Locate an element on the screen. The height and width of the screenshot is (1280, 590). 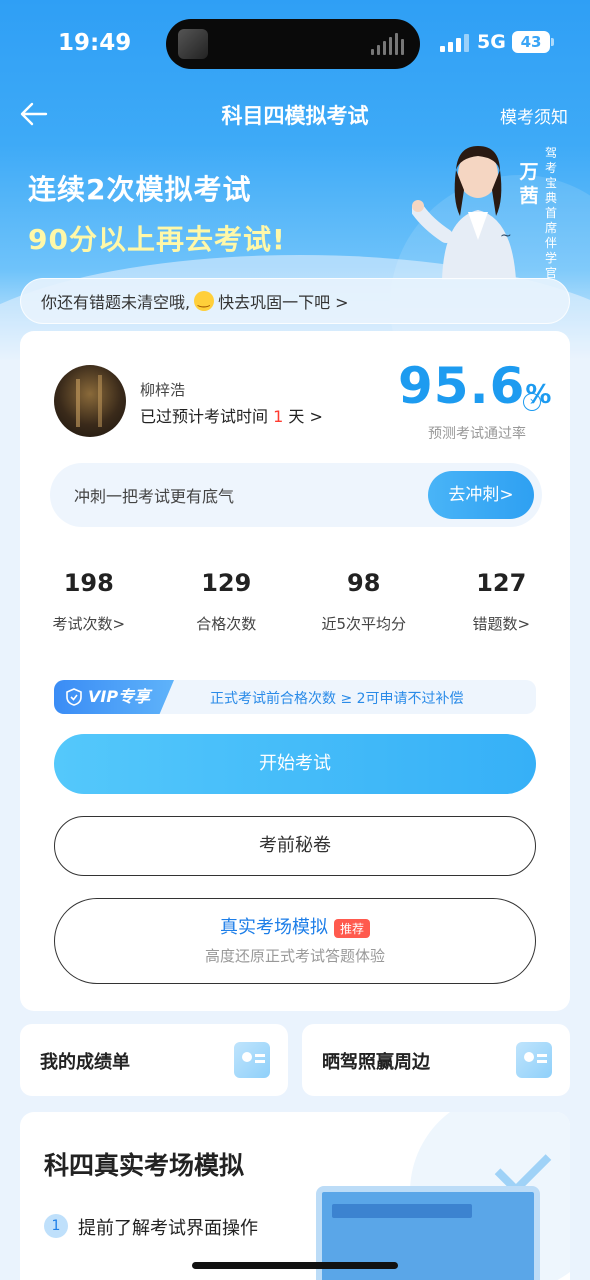
id-card-icon is located at coordinates (534, 1060).